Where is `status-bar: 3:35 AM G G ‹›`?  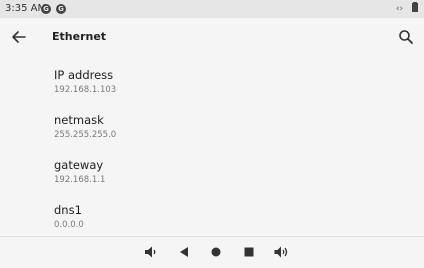
status-bar: 3:35 AM G G ‹› is located at coordinates (212, 9).